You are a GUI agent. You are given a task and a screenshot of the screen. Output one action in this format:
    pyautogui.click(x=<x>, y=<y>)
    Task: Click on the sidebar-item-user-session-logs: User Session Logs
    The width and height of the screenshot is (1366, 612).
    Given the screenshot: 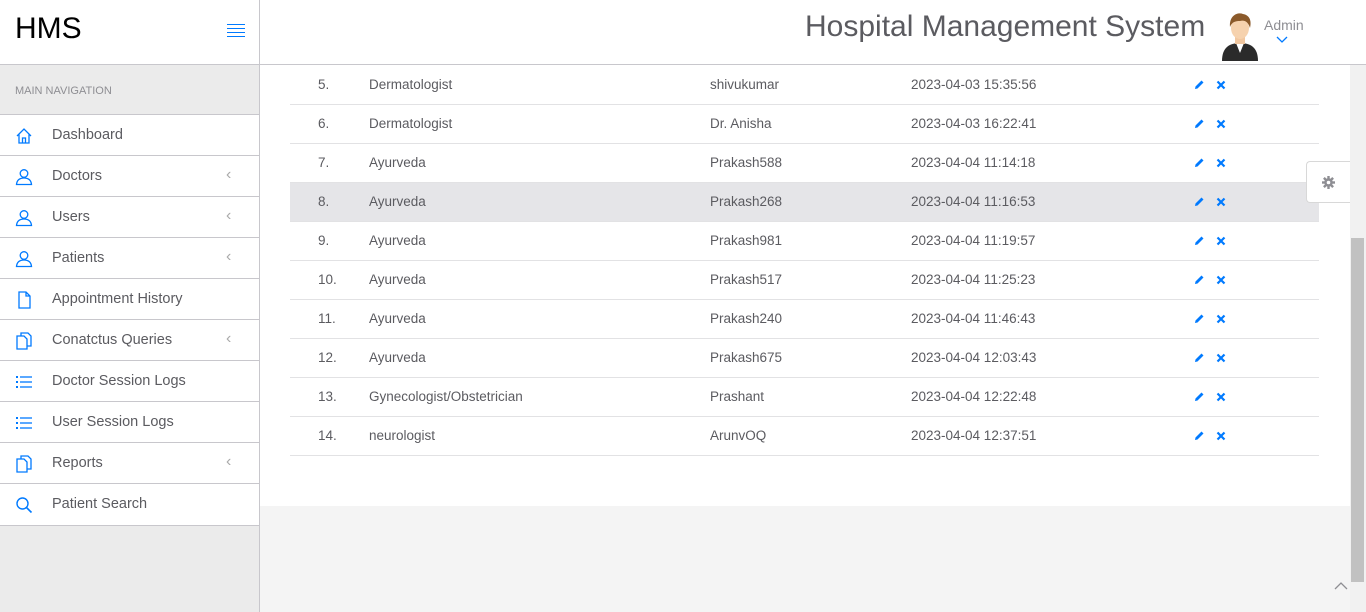 What is the action you would take?
    pyautogui.click(x=129, y=422)
    